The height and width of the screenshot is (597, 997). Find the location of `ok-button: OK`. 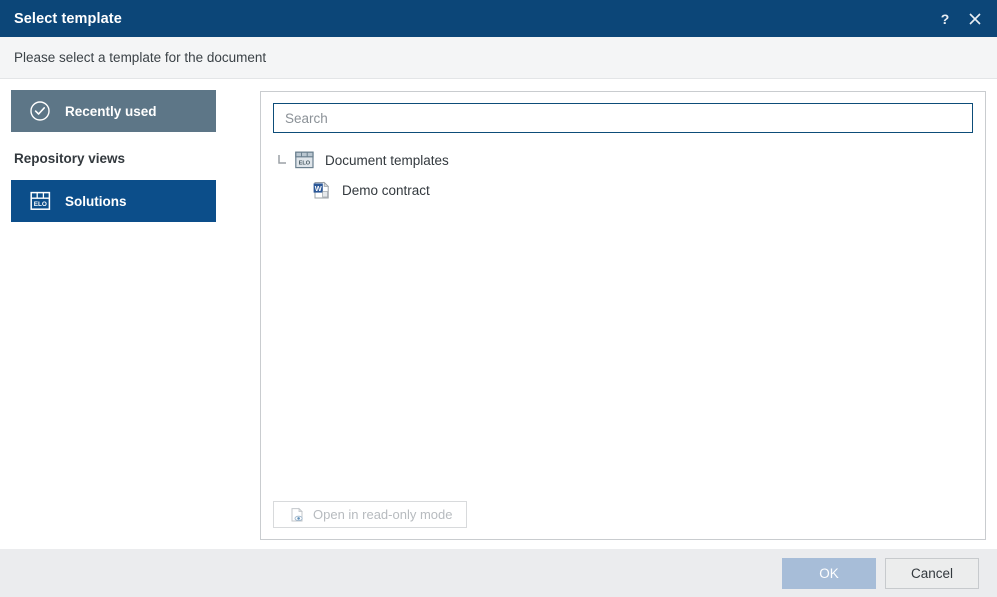

ok-button: OK is located at coordinates (829, 573).